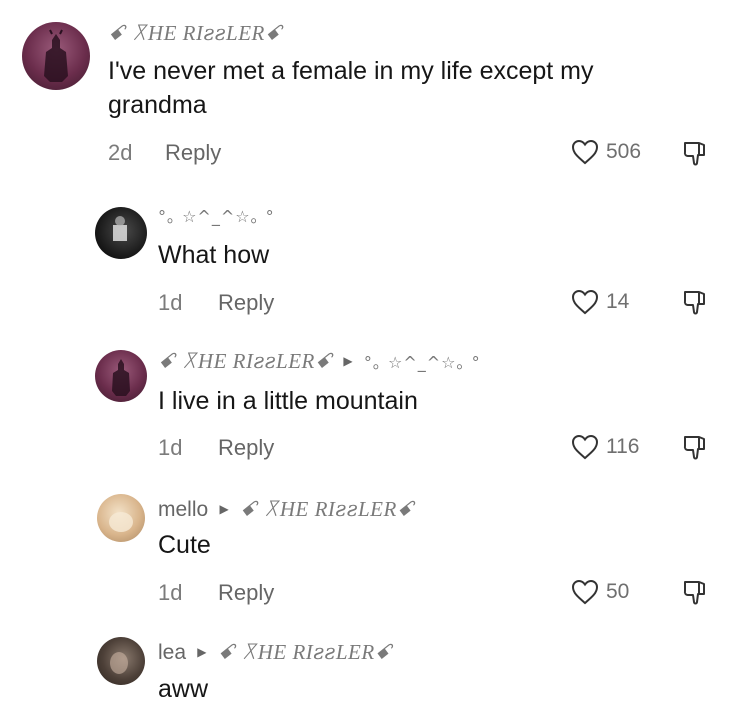 Image resolution: width=735 pixels, height=717 pixels. I want to click on comment-text: aww, so click(183, 689).